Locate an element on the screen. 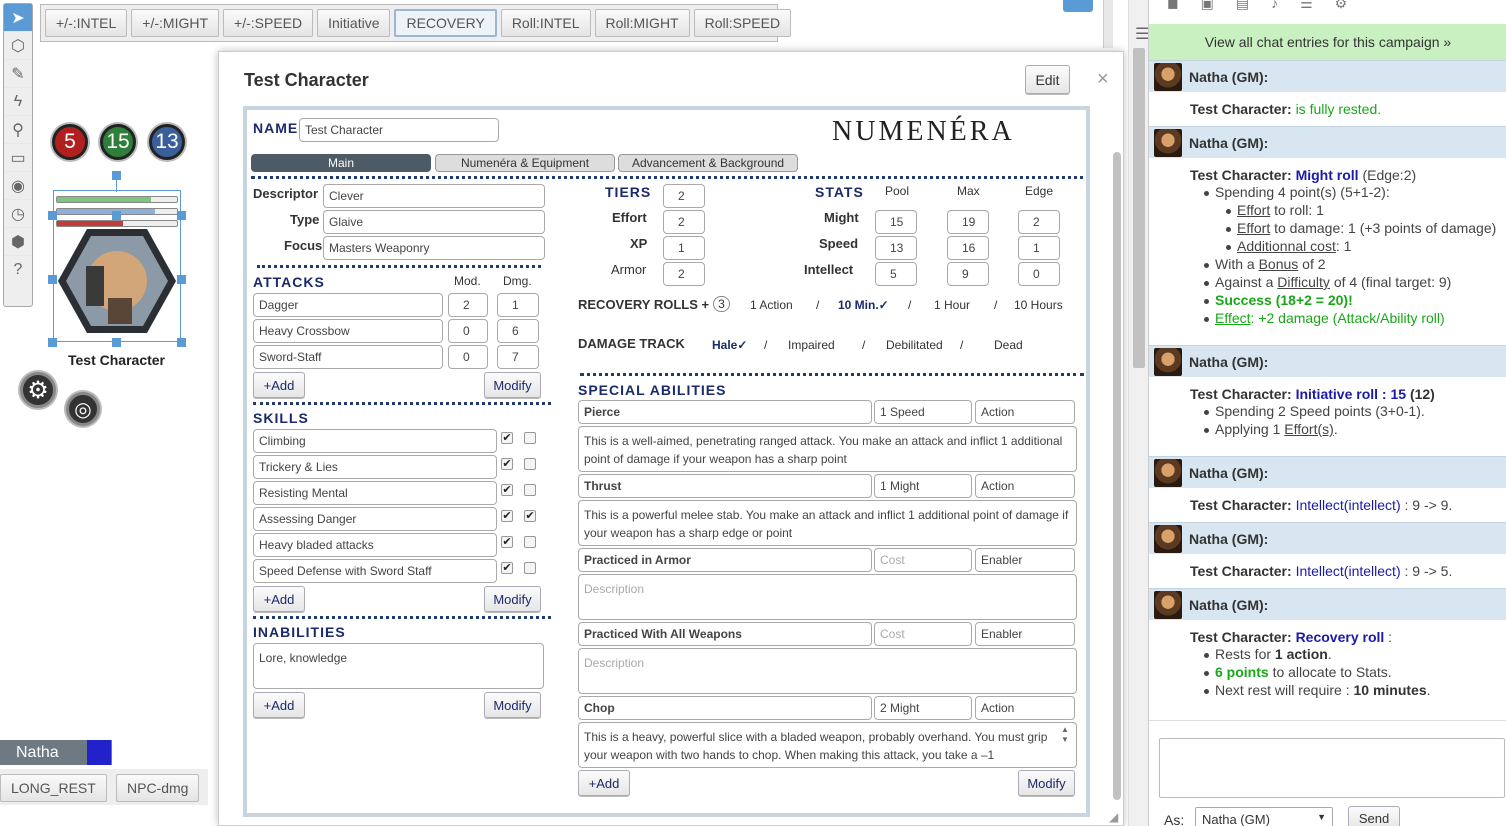 This screenshot has width=1506, height=826. chat-roll: Recovery roll is located at coordinates (1340, 637).